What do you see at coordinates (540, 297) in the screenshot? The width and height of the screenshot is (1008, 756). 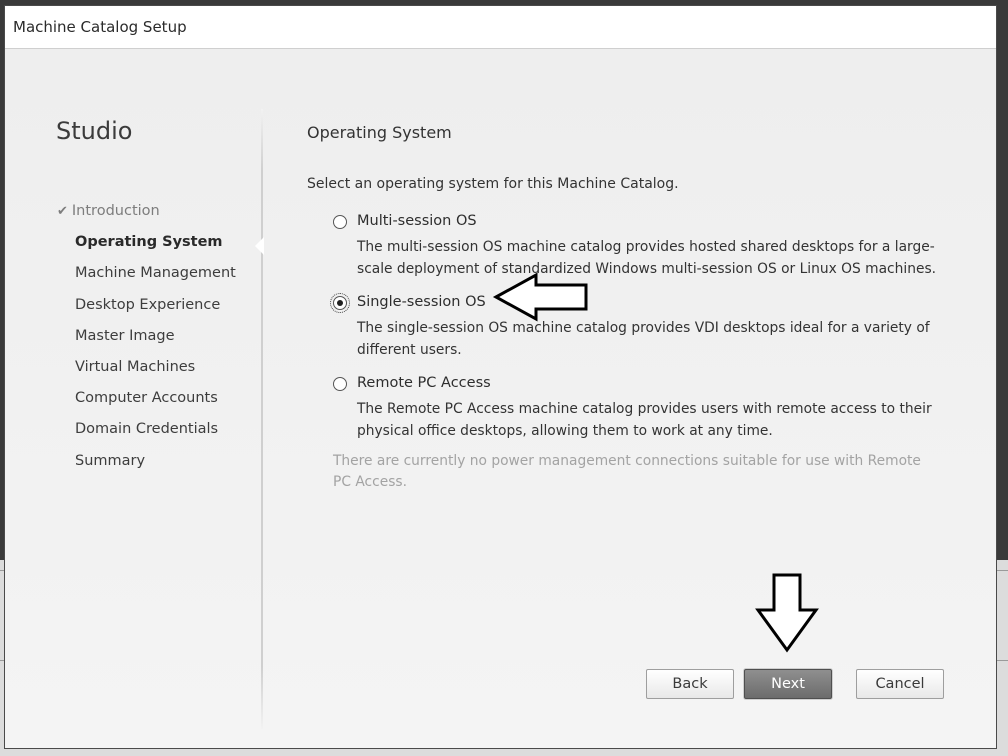 I see `arrow-left-annotation-icon` at bounding box center [540, 297].